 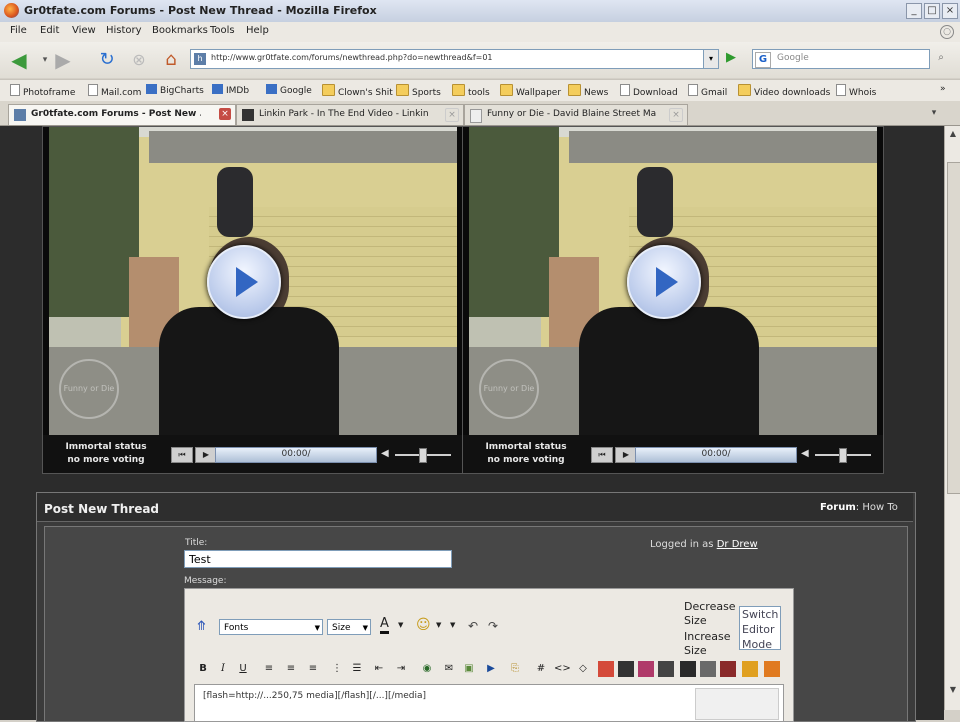 I want to click on underline-icon: U, so click(x=243, y=669).